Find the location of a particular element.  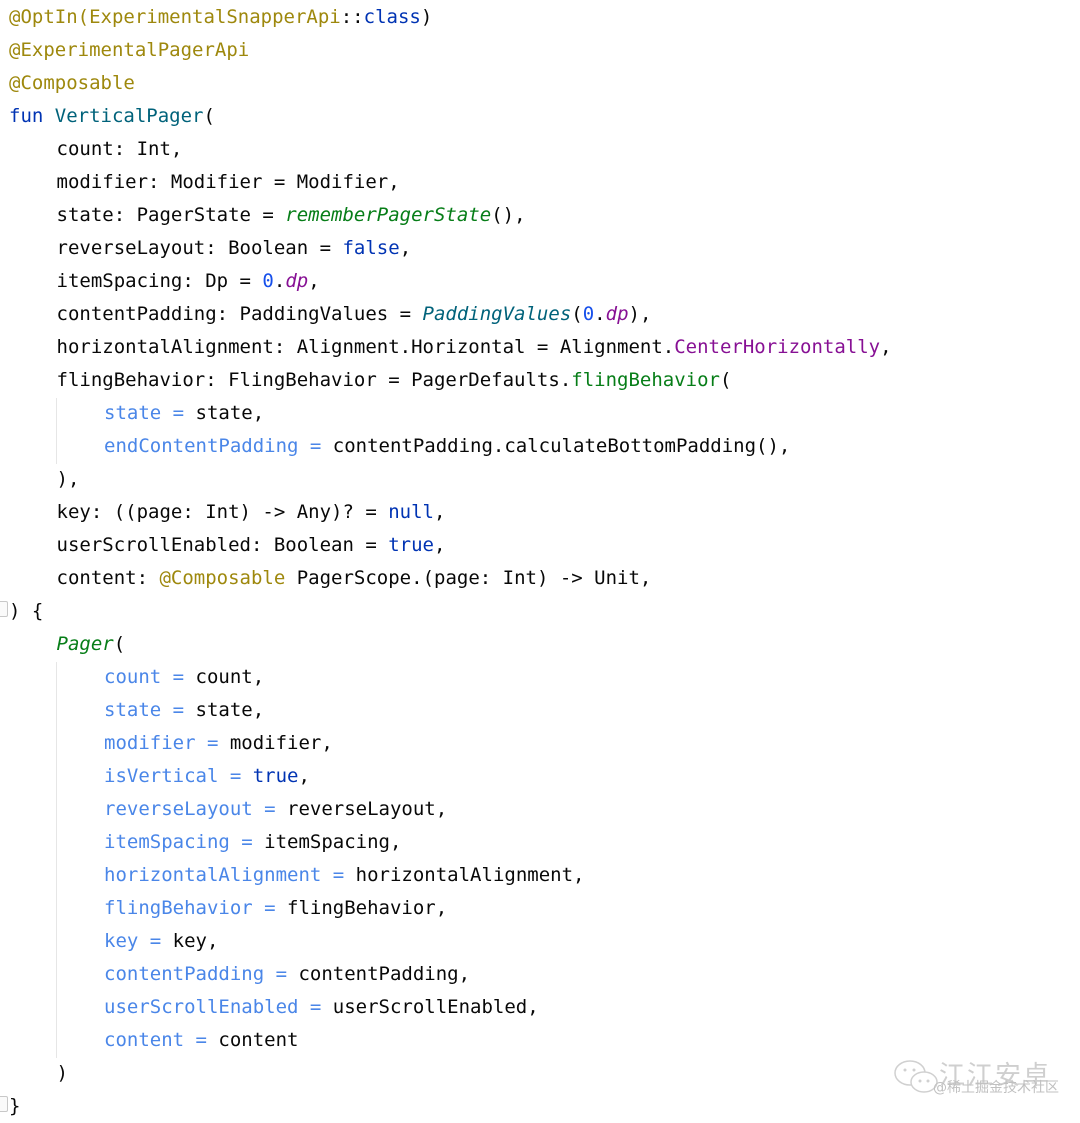

code-line: itemSpacing: Dp = 0.dp, is located at coordinates (188, 281).